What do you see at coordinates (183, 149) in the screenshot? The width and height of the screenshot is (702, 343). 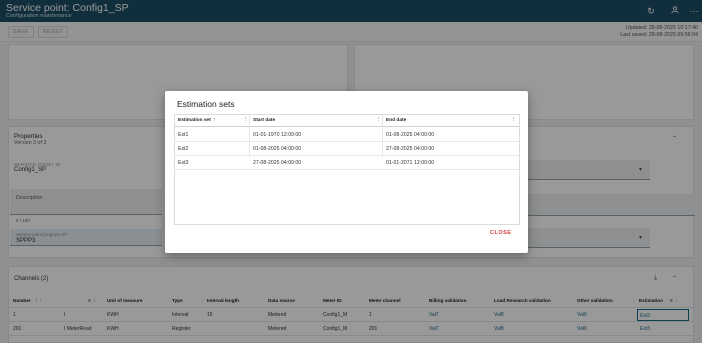 I see `cell-set: Est2` at bounding box center [183, 149].